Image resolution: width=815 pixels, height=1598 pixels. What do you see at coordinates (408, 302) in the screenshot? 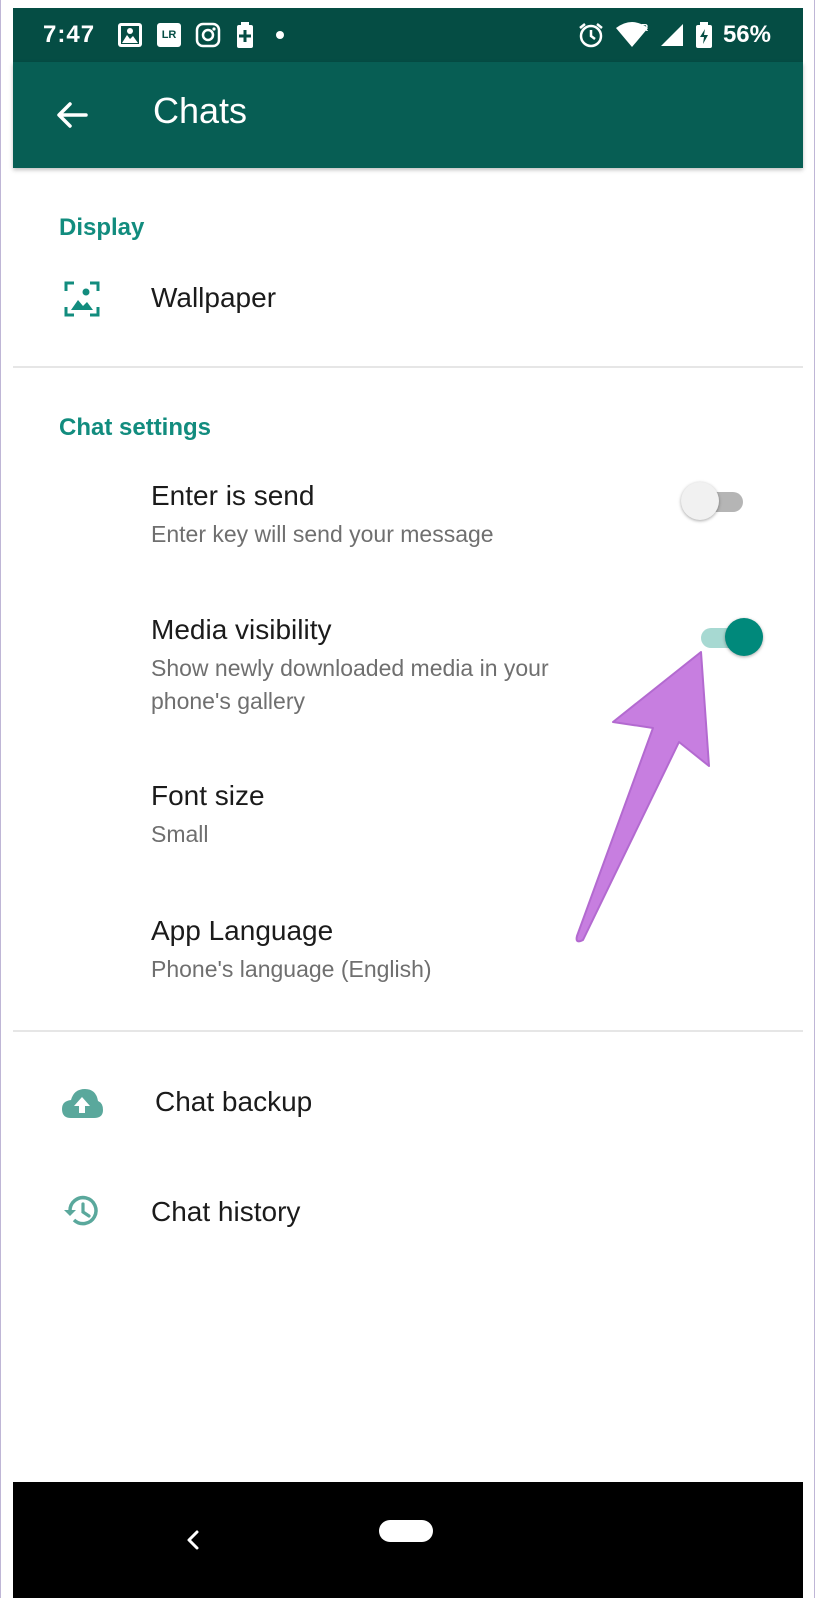
I see `setting-wallpaper: Wallpaper` at bounding box center [408, 302].